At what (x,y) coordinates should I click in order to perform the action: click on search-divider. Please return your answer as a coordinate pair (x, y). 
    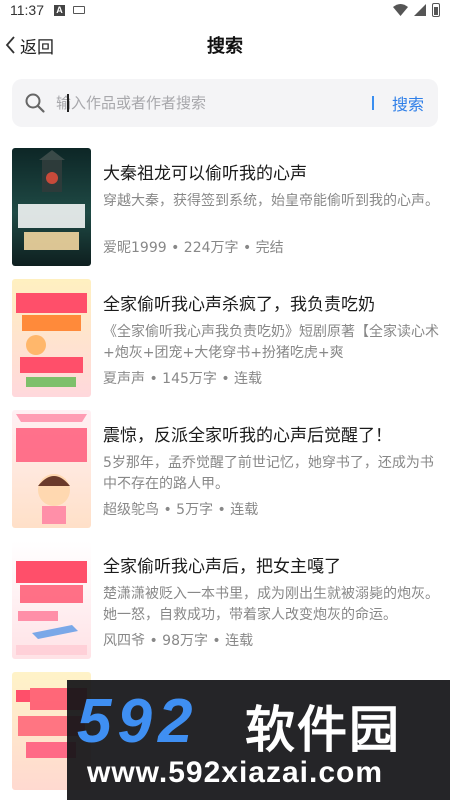
    Looking at the image, I should click on (373, 103).